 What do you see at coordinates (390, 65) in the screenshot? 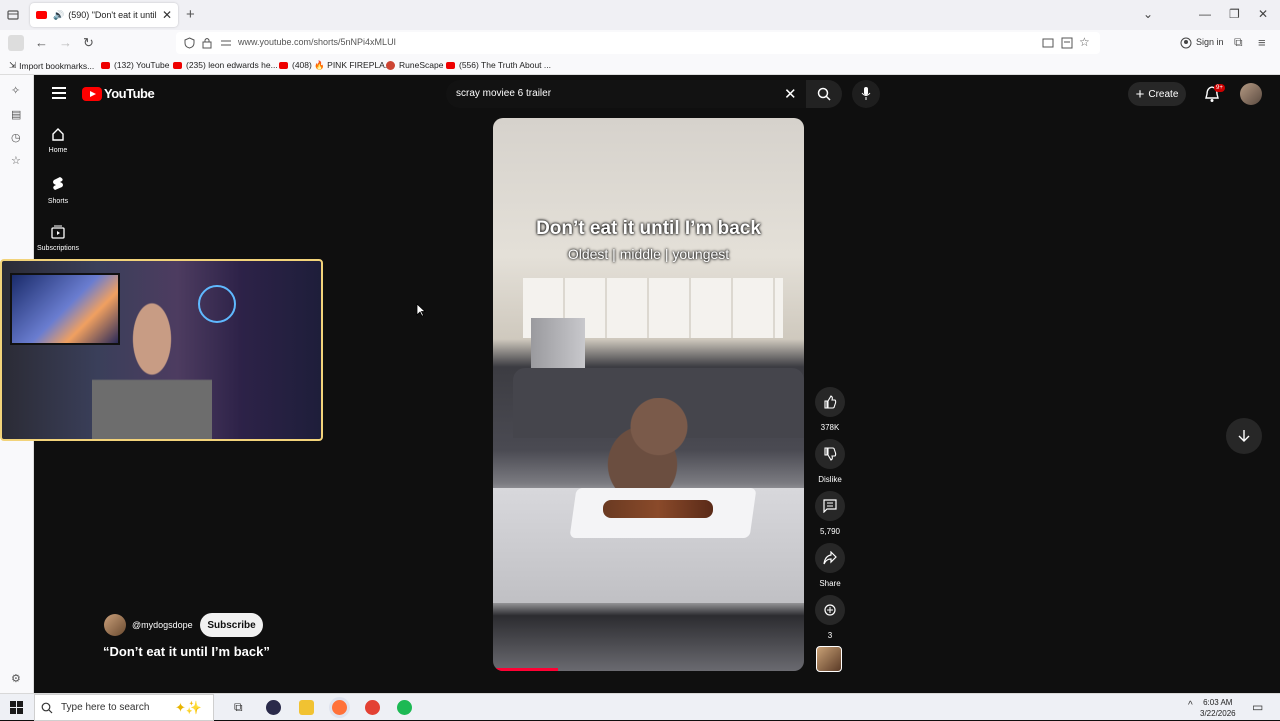
I see `runescape-icon` at bounding box center [390, 65].